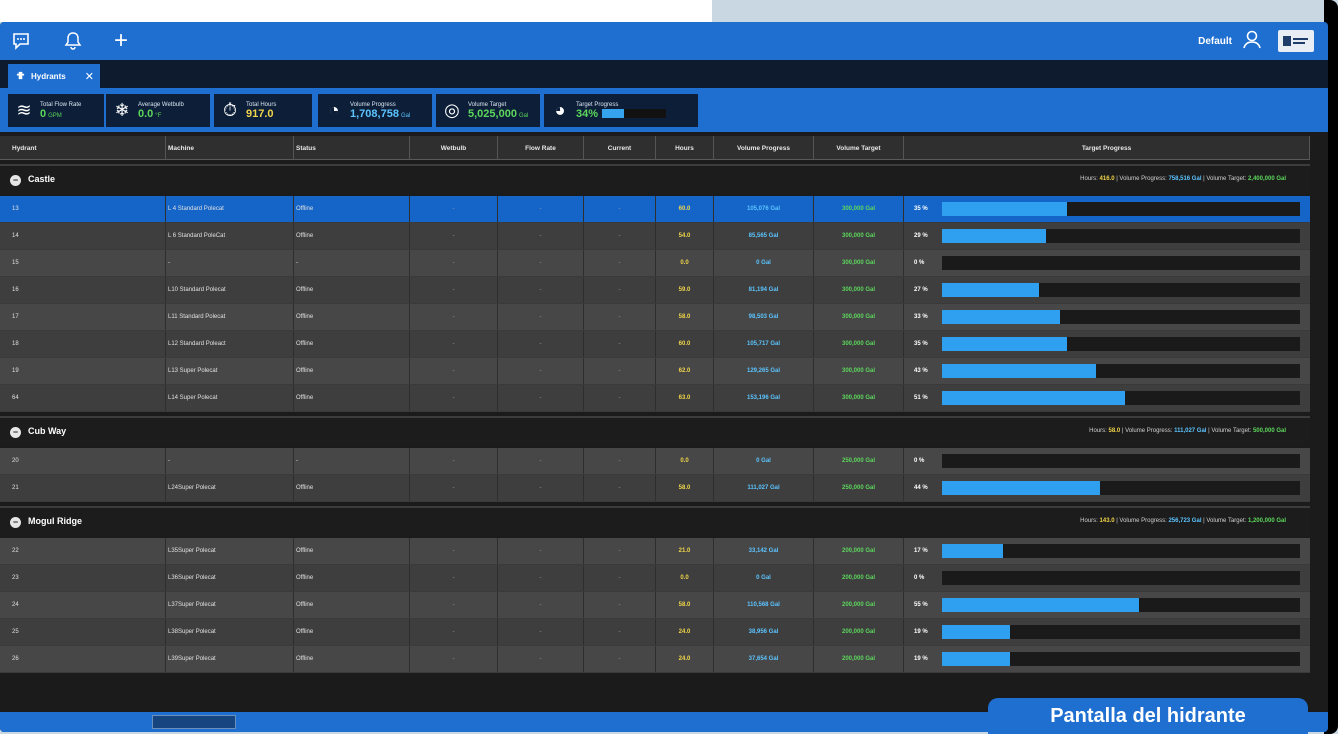  What do you see at coordinates (55, 521) in the screenshot?
I see `group-name: Mogul Ridge` at bounding box center [55, 521].